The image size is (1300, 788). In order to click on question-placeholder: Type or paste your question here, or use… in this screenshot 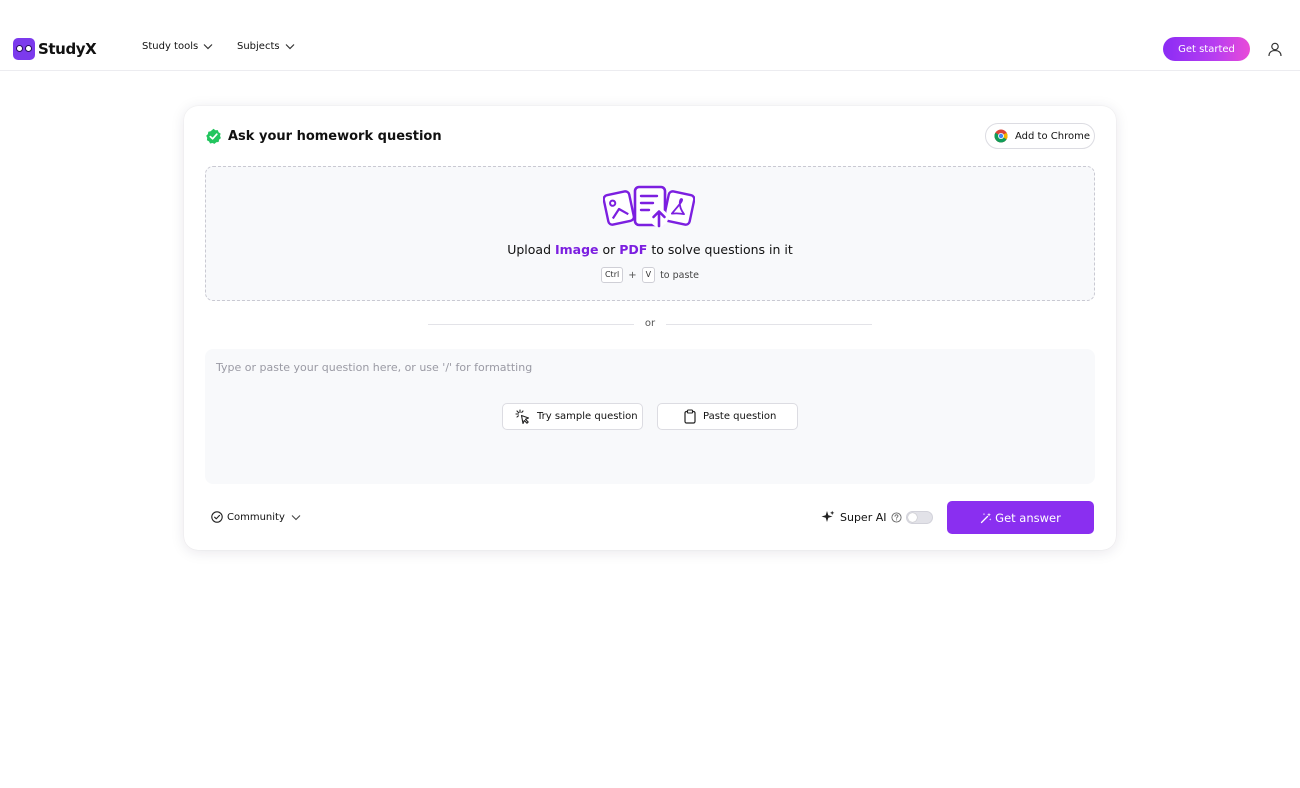, I will do `click(374, 367)`.